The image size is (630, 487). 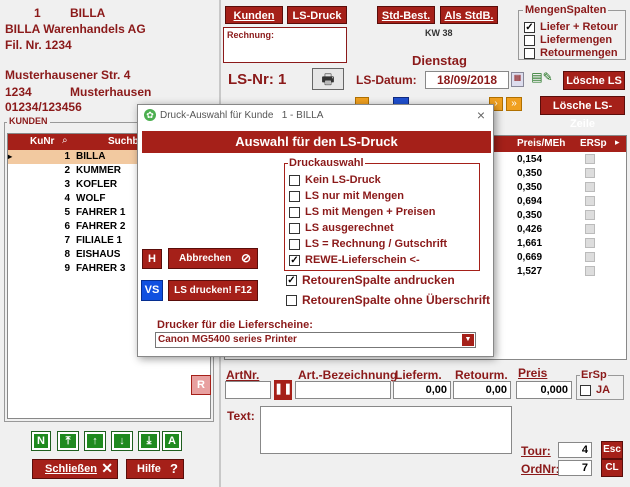 What do you see at coordinates (315, 116) in the screenshot?
I see `dialog-titlebar: ✿ Druck-Auswahl für Kunde 1 - BILLA ×` at bounding box center [315, 116].